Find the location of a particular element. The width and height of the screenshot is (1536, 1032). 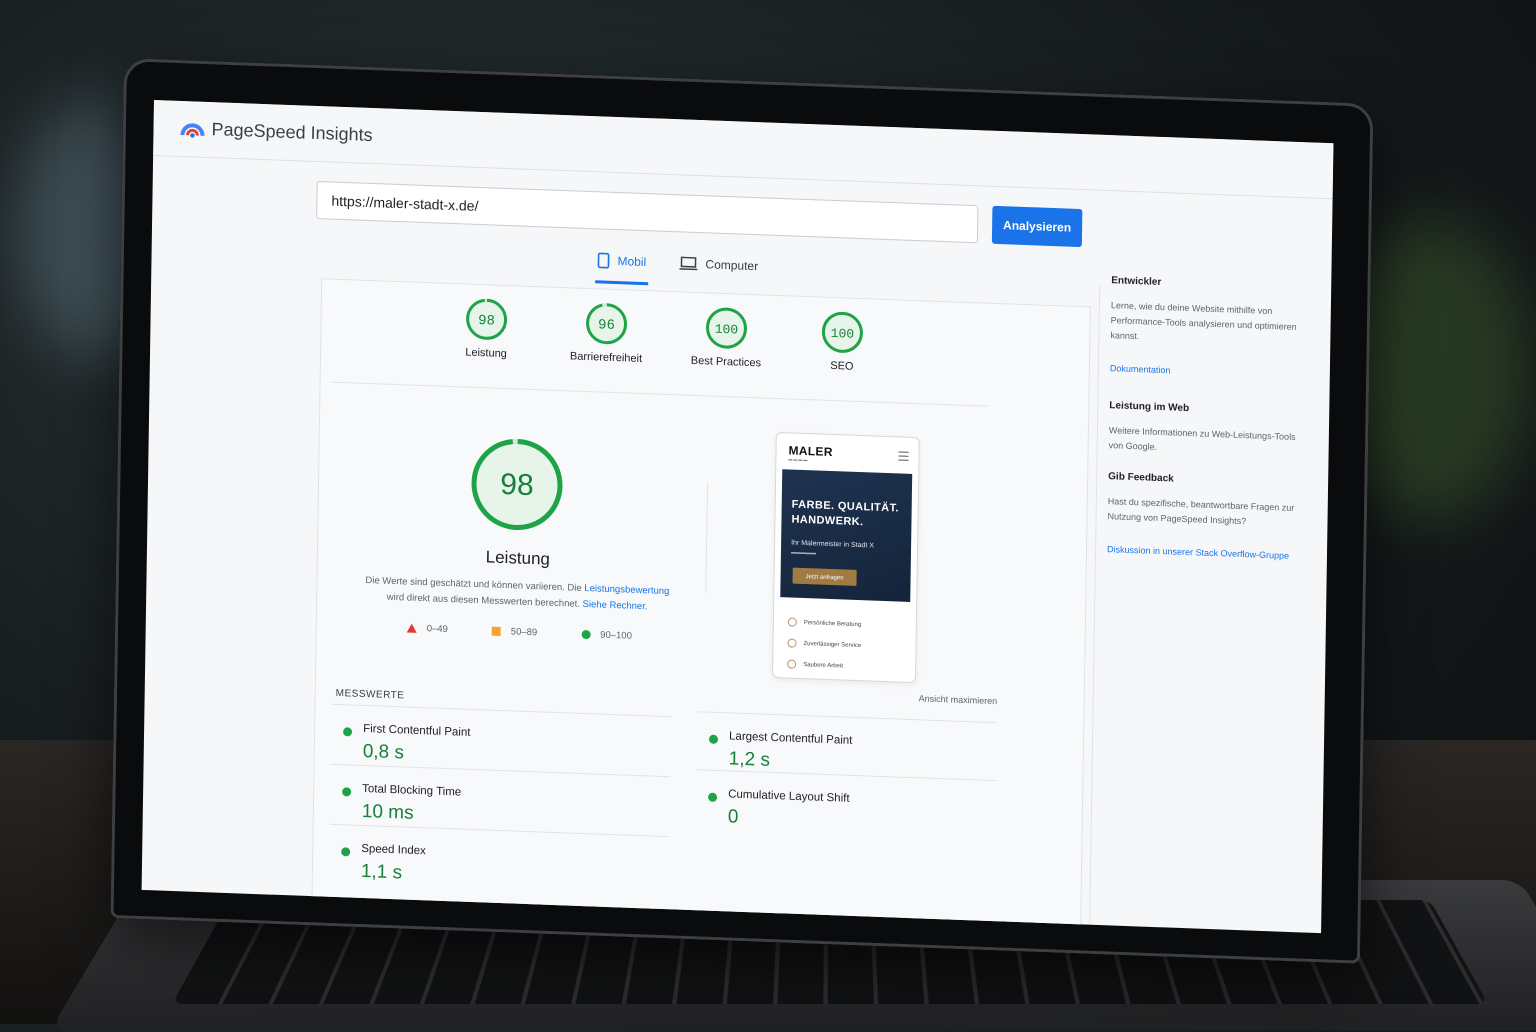

gauge-label: Best Practices is located at coordinates (726, 362).